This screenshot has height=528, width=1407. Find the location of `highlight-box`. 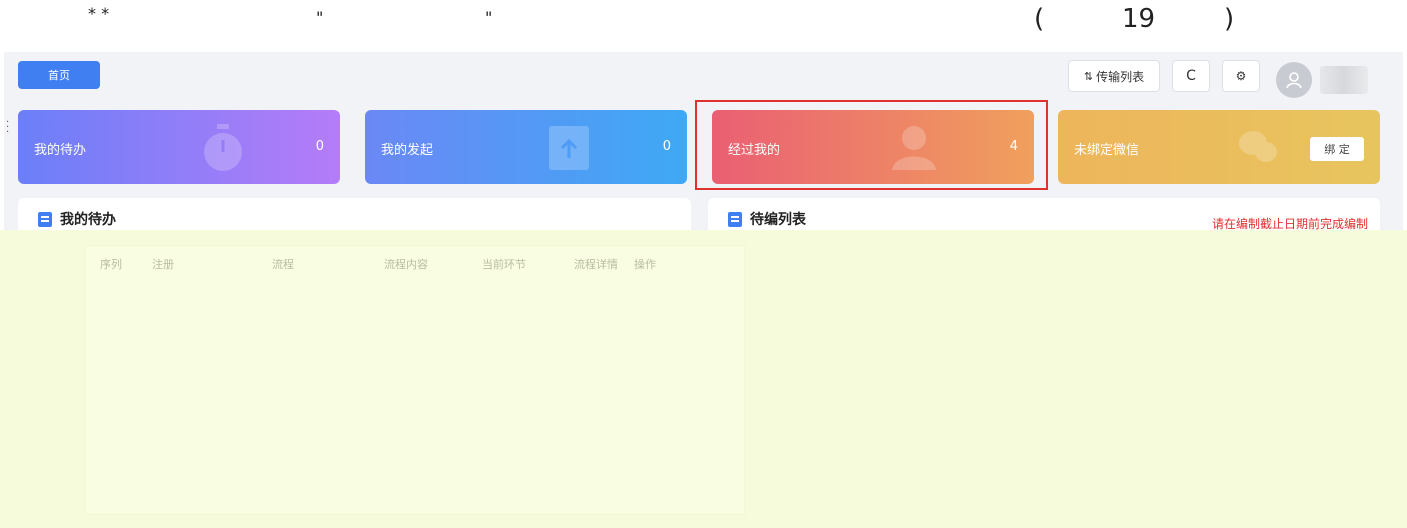

highlight-box is located at coordinates (871, 145).